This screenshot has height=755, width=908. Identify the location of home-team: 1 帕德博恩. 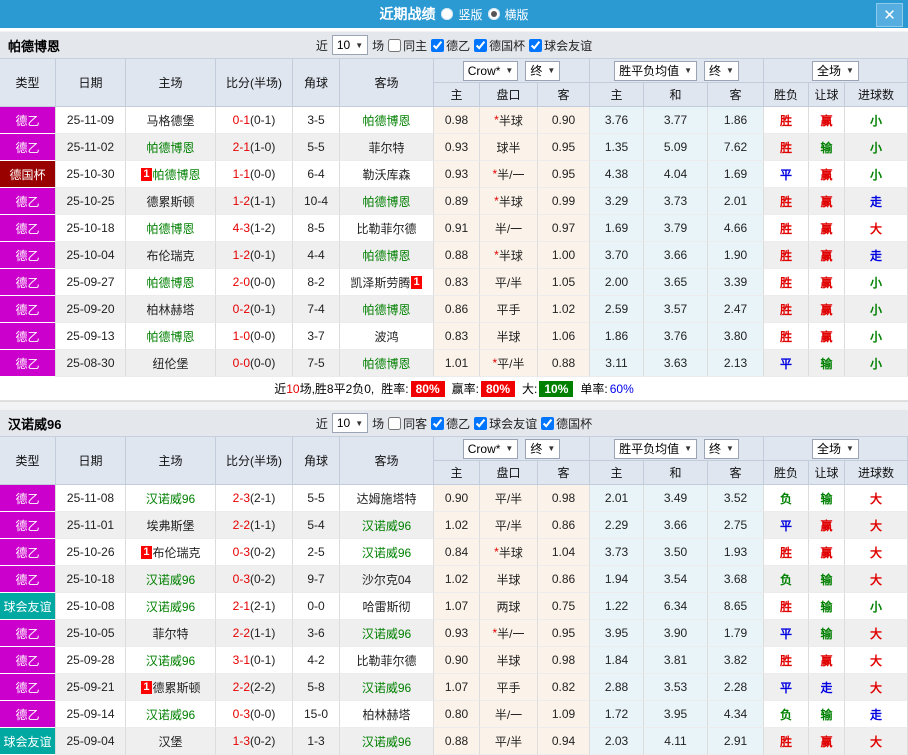
(171, 174).